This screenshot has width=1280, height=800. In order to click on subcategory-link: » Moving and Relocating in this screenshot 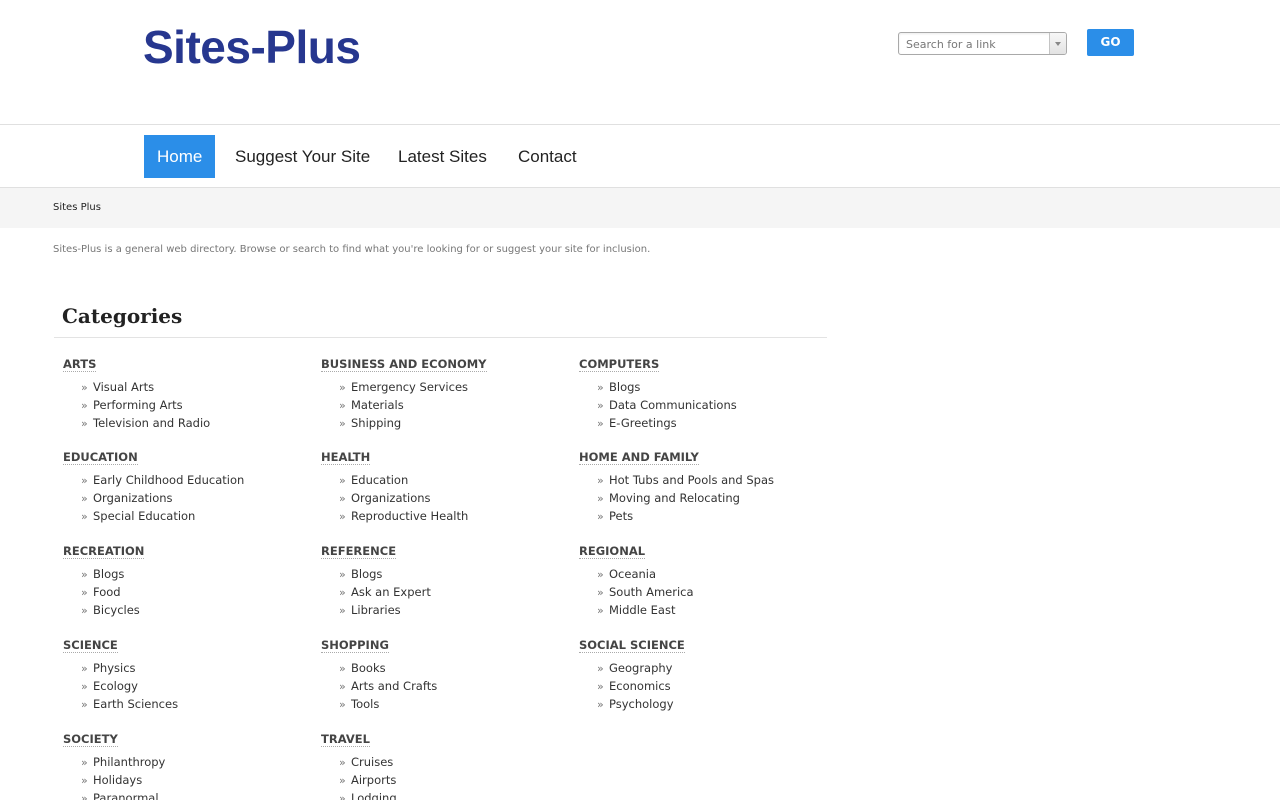, I will do `click(699, 499)`.